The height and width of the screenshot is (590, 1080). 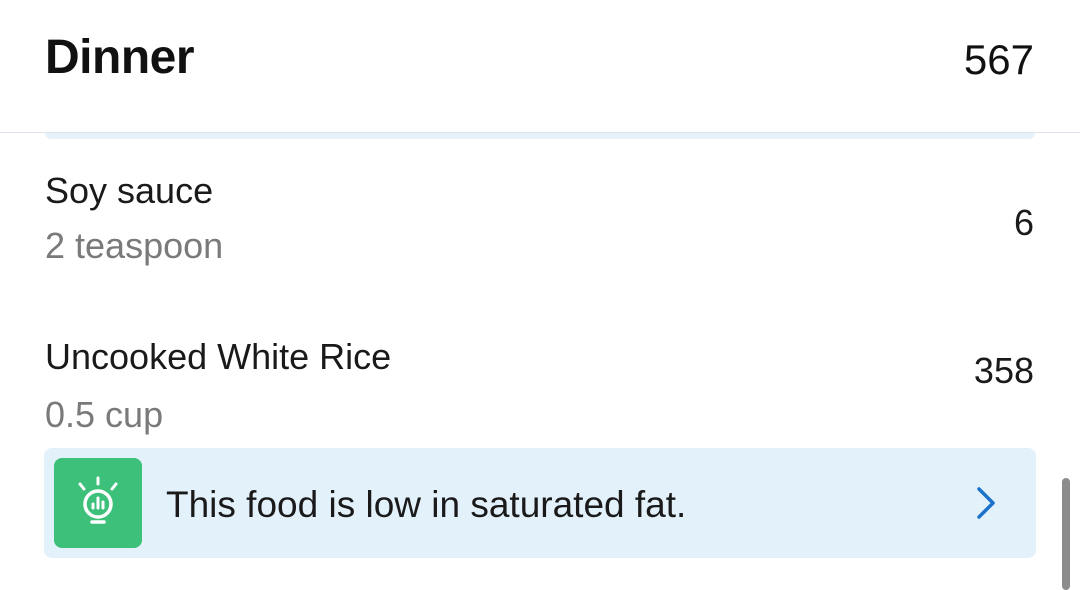 I want to click on collapsed-card-edge, so click(x=540, y=136).